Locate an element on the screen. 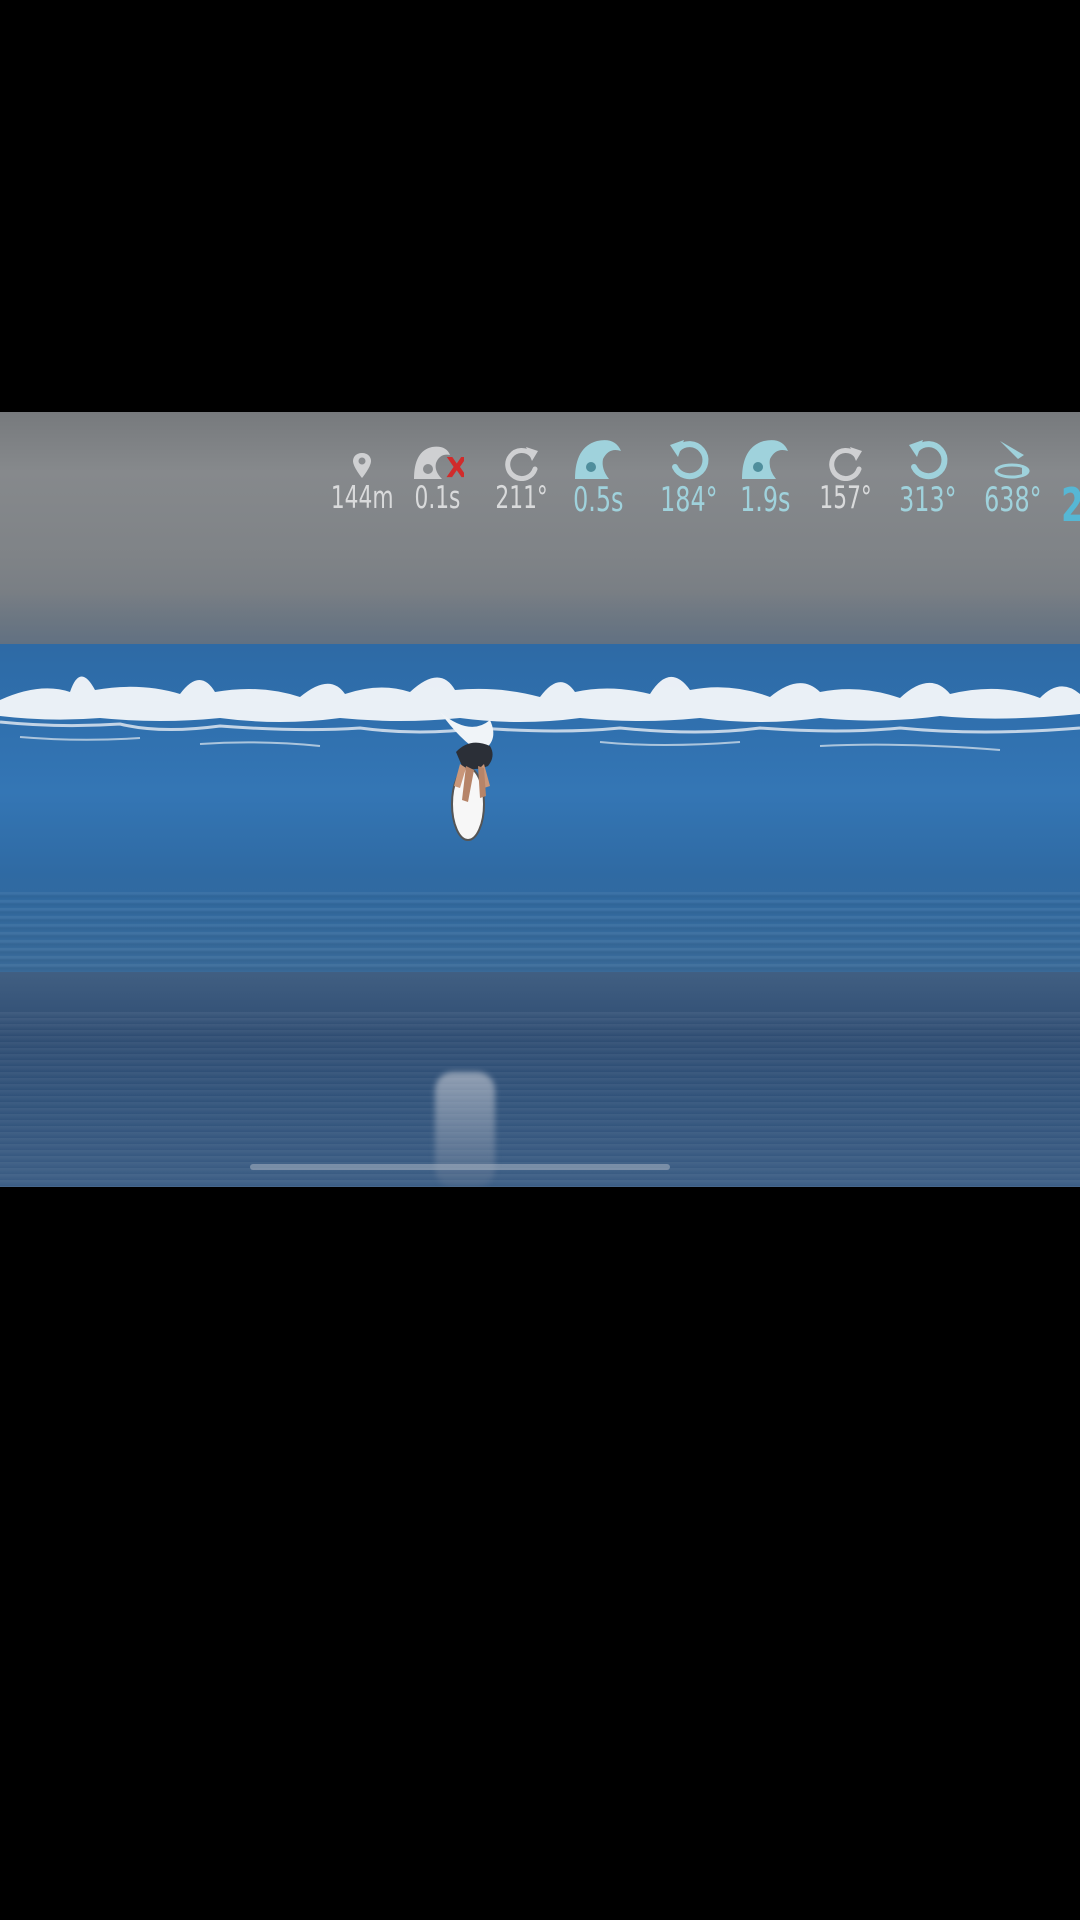  aerial-spin-icon is located at coordinates (1012, 460).